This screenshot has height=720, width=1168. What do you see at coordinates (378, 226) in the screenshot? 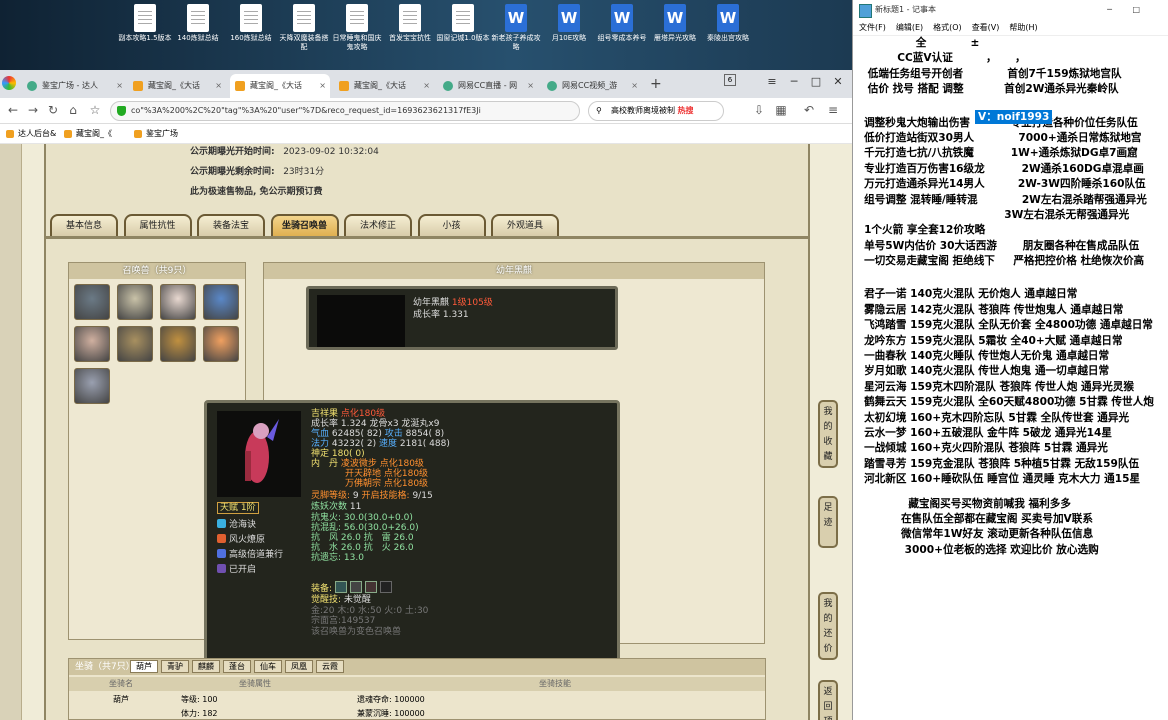
I see `game-tab: 法术修正` at bounding box center [378, 226].